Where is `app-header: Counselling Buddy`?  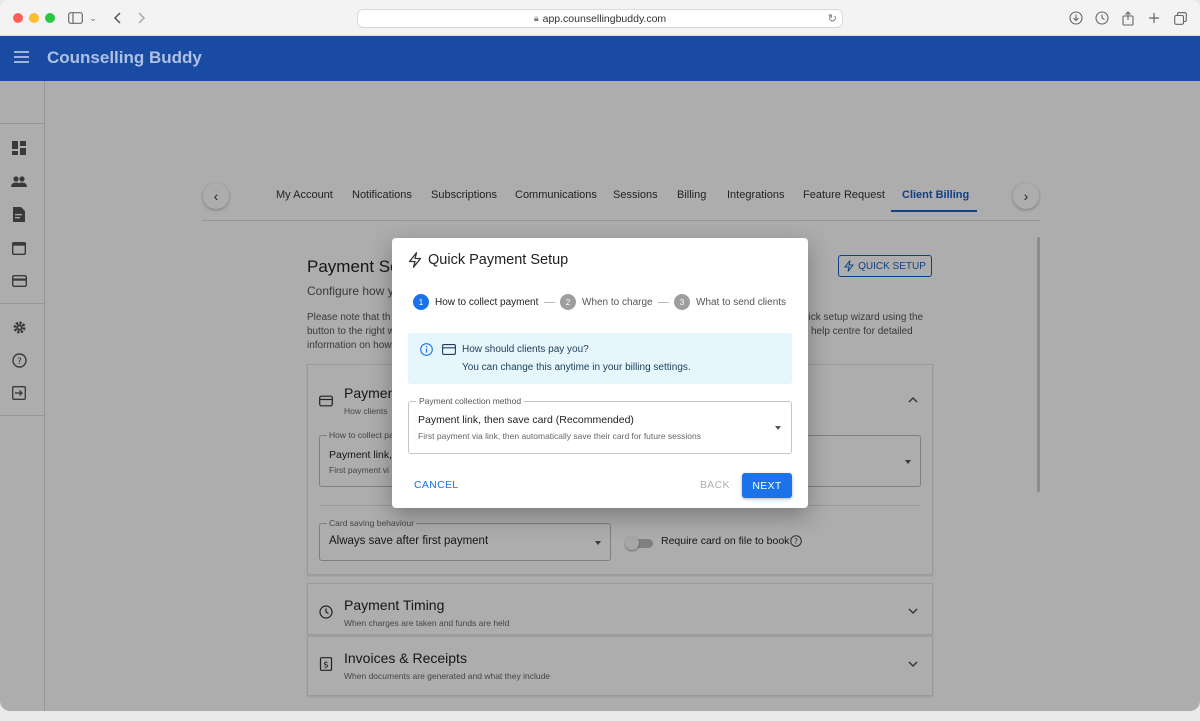 app-header: Counselling Buddy is located at coordinates (600, 58).